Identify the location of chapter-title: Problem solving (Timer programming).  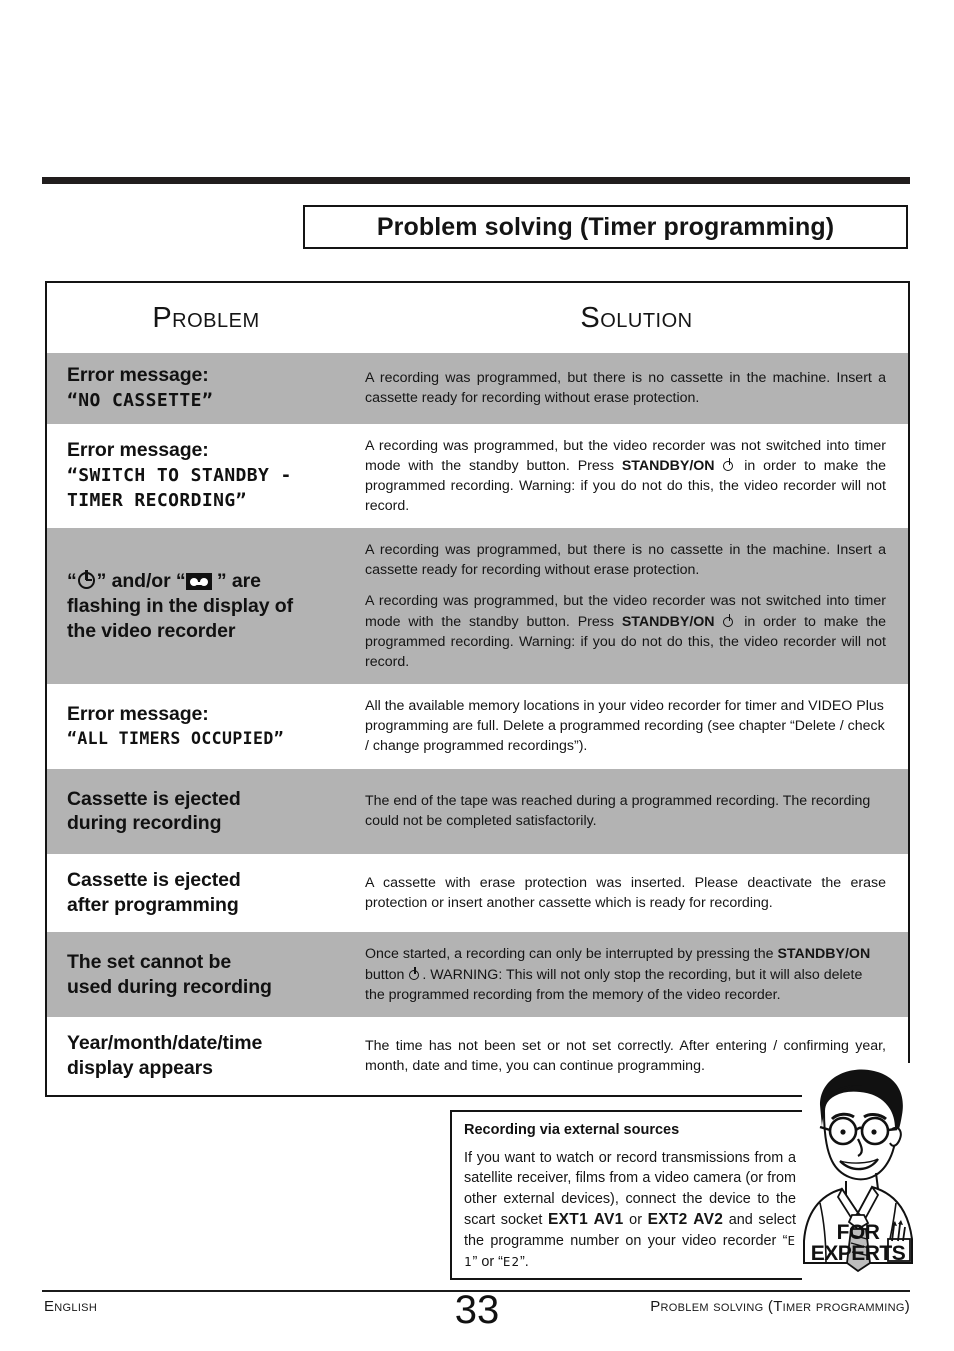
(605, 226).